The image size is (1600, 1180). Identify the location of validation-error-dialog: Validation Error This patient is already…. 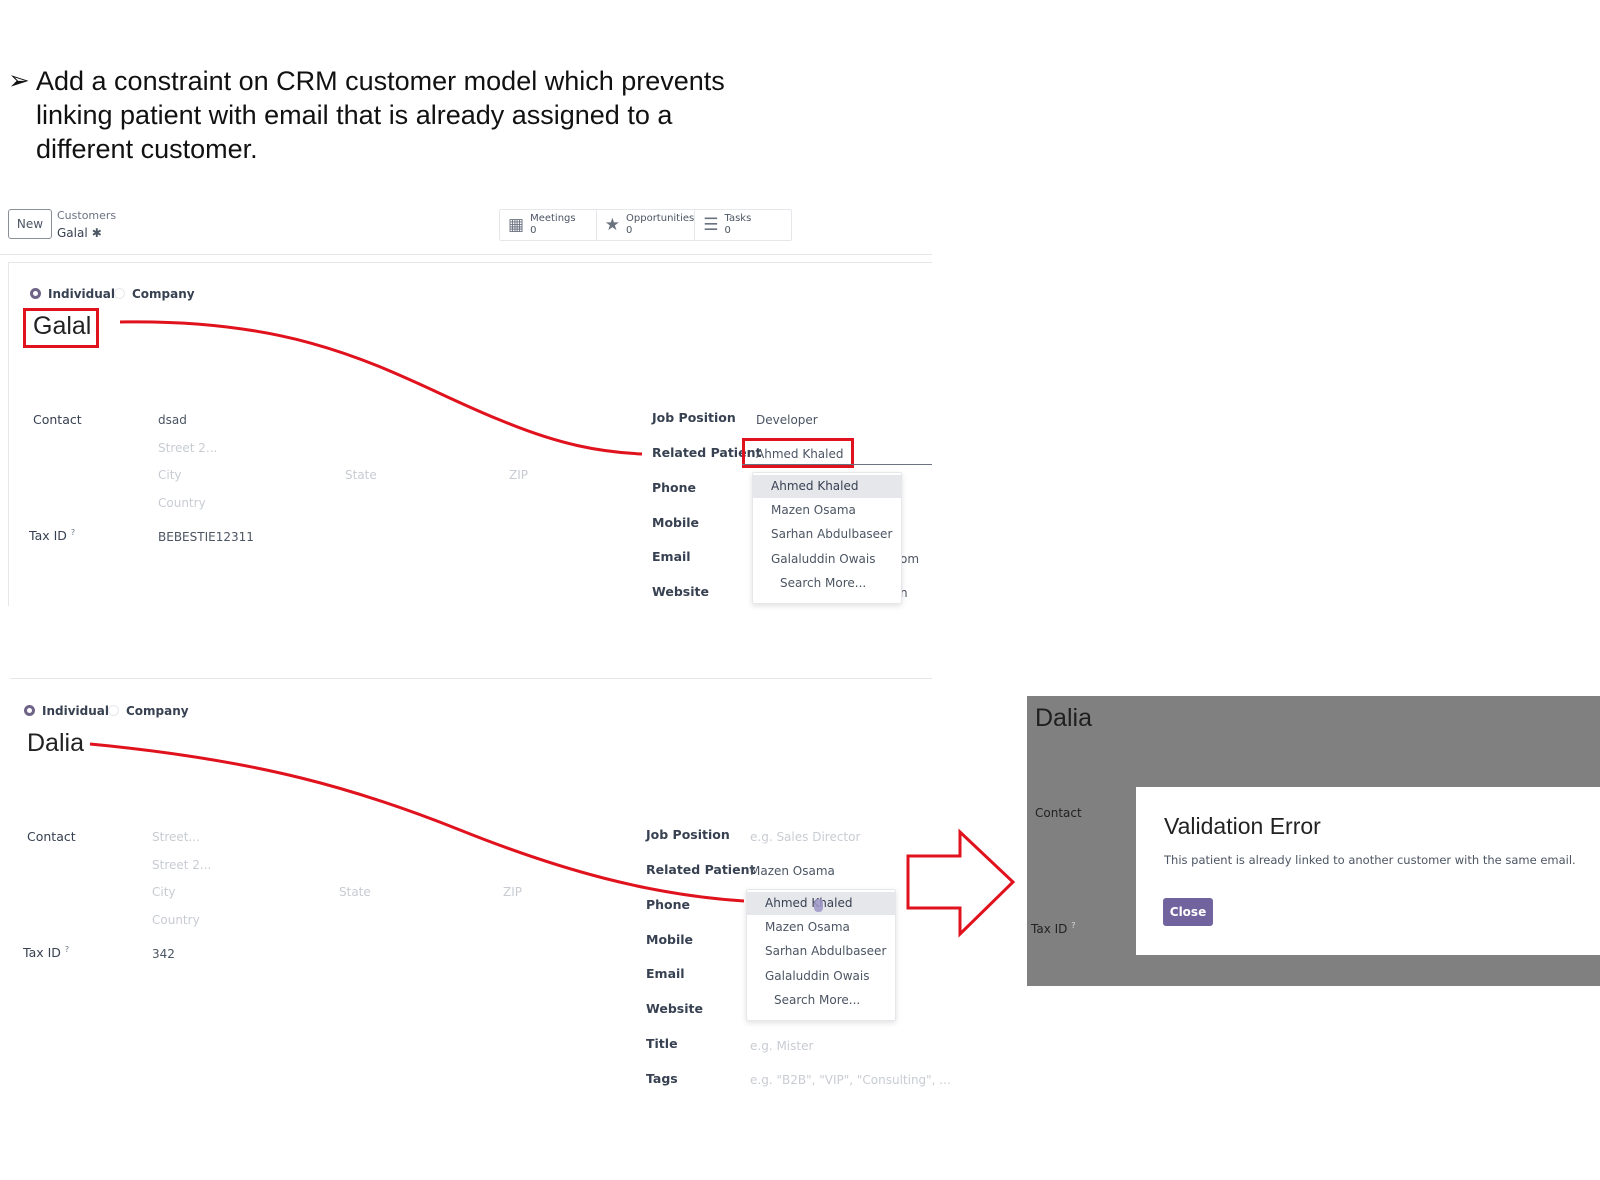
(1368, 871).